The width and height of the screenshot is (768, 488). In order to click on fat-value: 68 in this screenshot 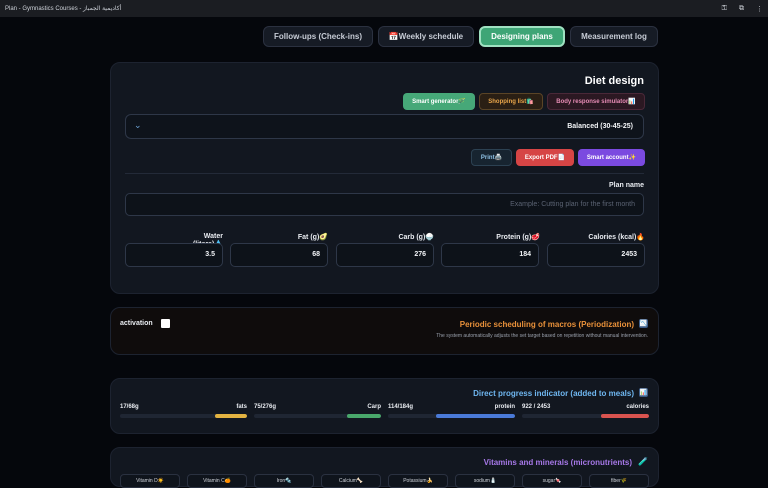, I will do `click(316, 254)`.